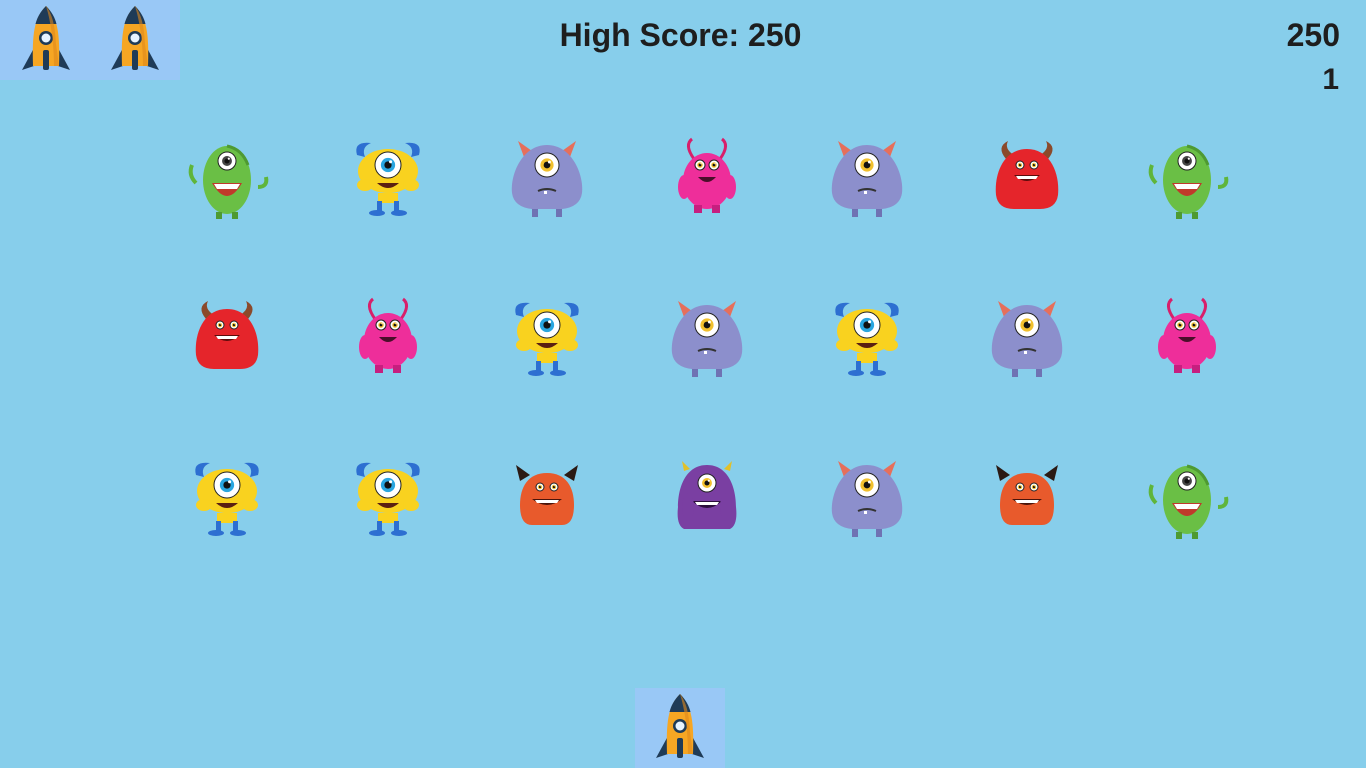 This screenshot has height=768, width=1366. What do you see at coordinates (1330, 79) in the screenshot?
I see `level-value: 1` at bounding box center [1330, 79].